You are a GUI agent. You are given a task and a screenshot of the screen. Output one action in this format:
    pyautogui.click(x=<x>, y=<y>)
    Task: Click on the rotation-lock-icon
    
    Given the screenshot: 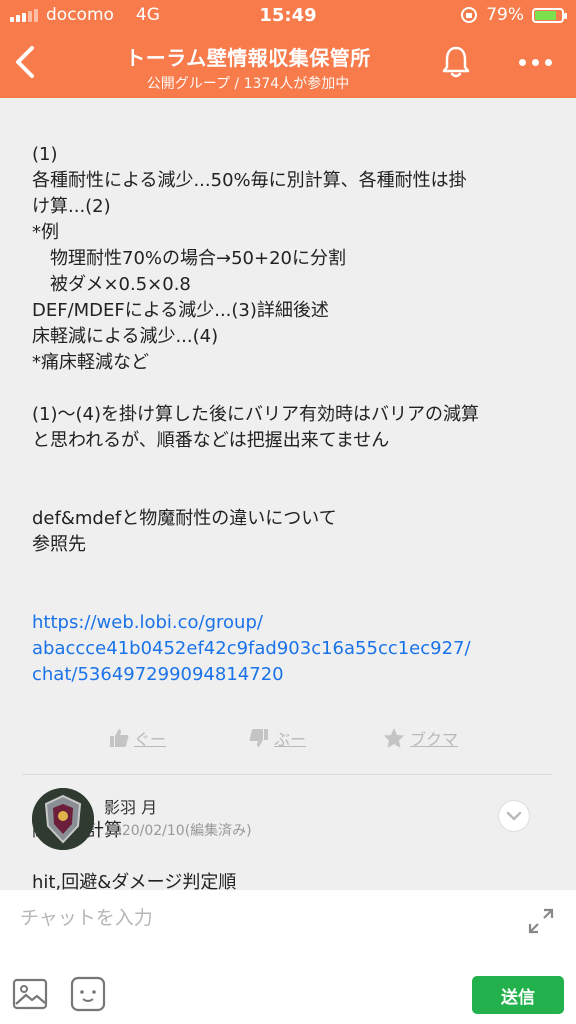 What is the action you would take?
    pyautogui.click(x=469, y=15)
    